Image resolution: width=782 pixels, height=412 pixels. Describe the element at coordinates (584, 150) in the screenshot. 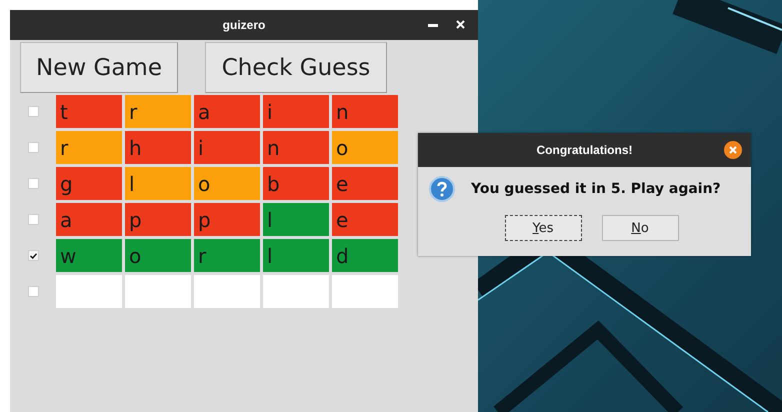

I see `dialog-title: Congratulations!` at that location.